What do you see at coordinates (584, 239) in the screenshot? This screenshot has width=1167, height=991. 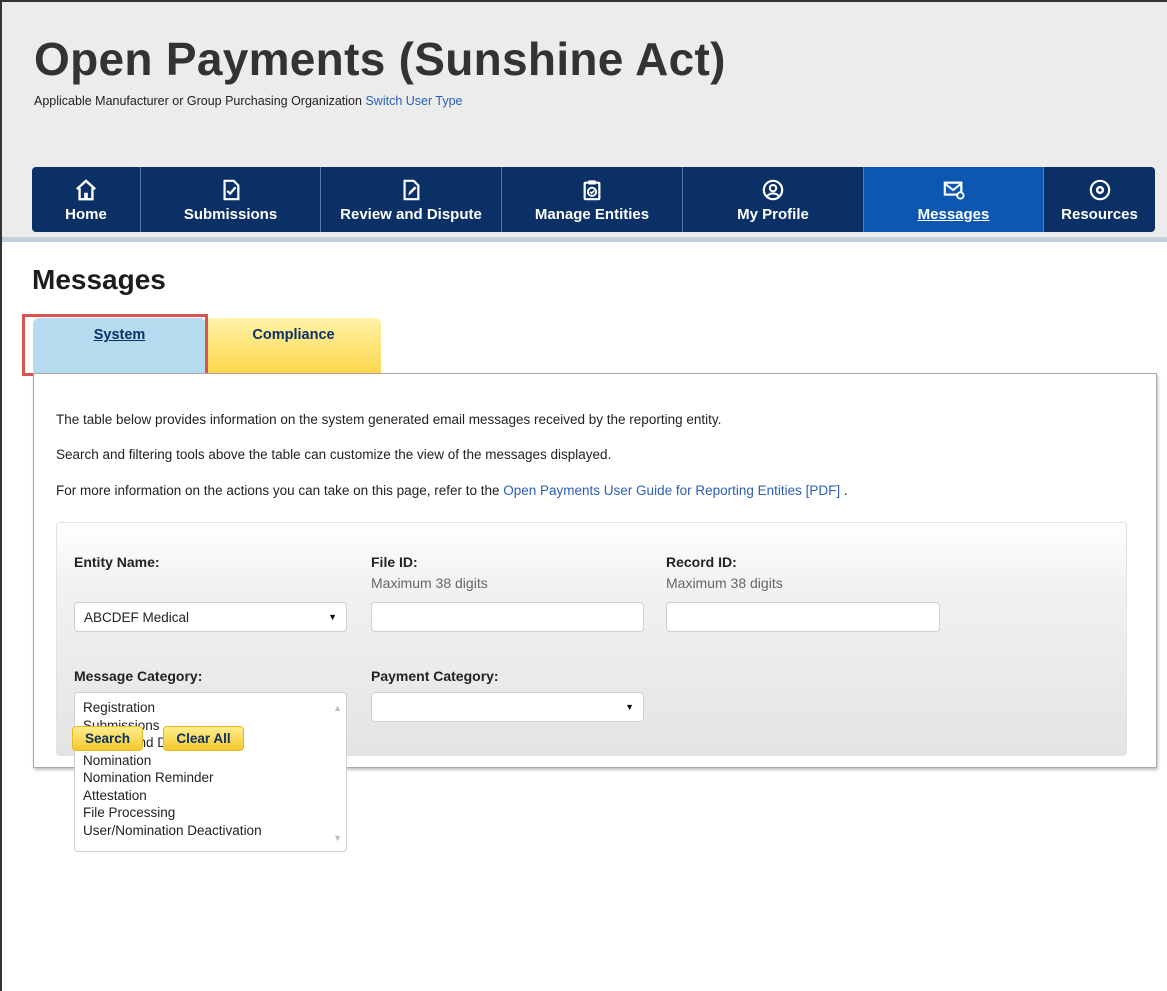 I see `nav-divider` at bounding box center [584, 239].